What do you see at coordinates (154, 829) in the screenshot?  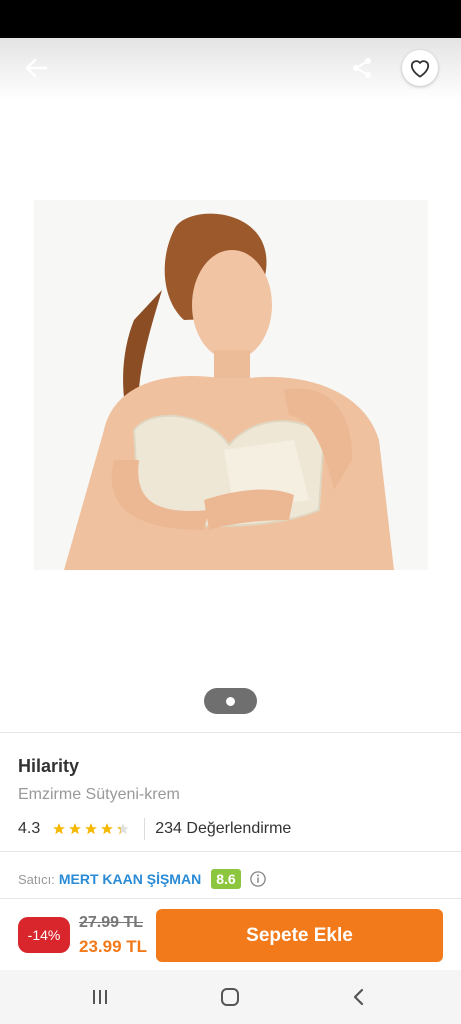 I see `rating-row: 4.3 234 Değerlendirme` at bounding box center [154, 829].